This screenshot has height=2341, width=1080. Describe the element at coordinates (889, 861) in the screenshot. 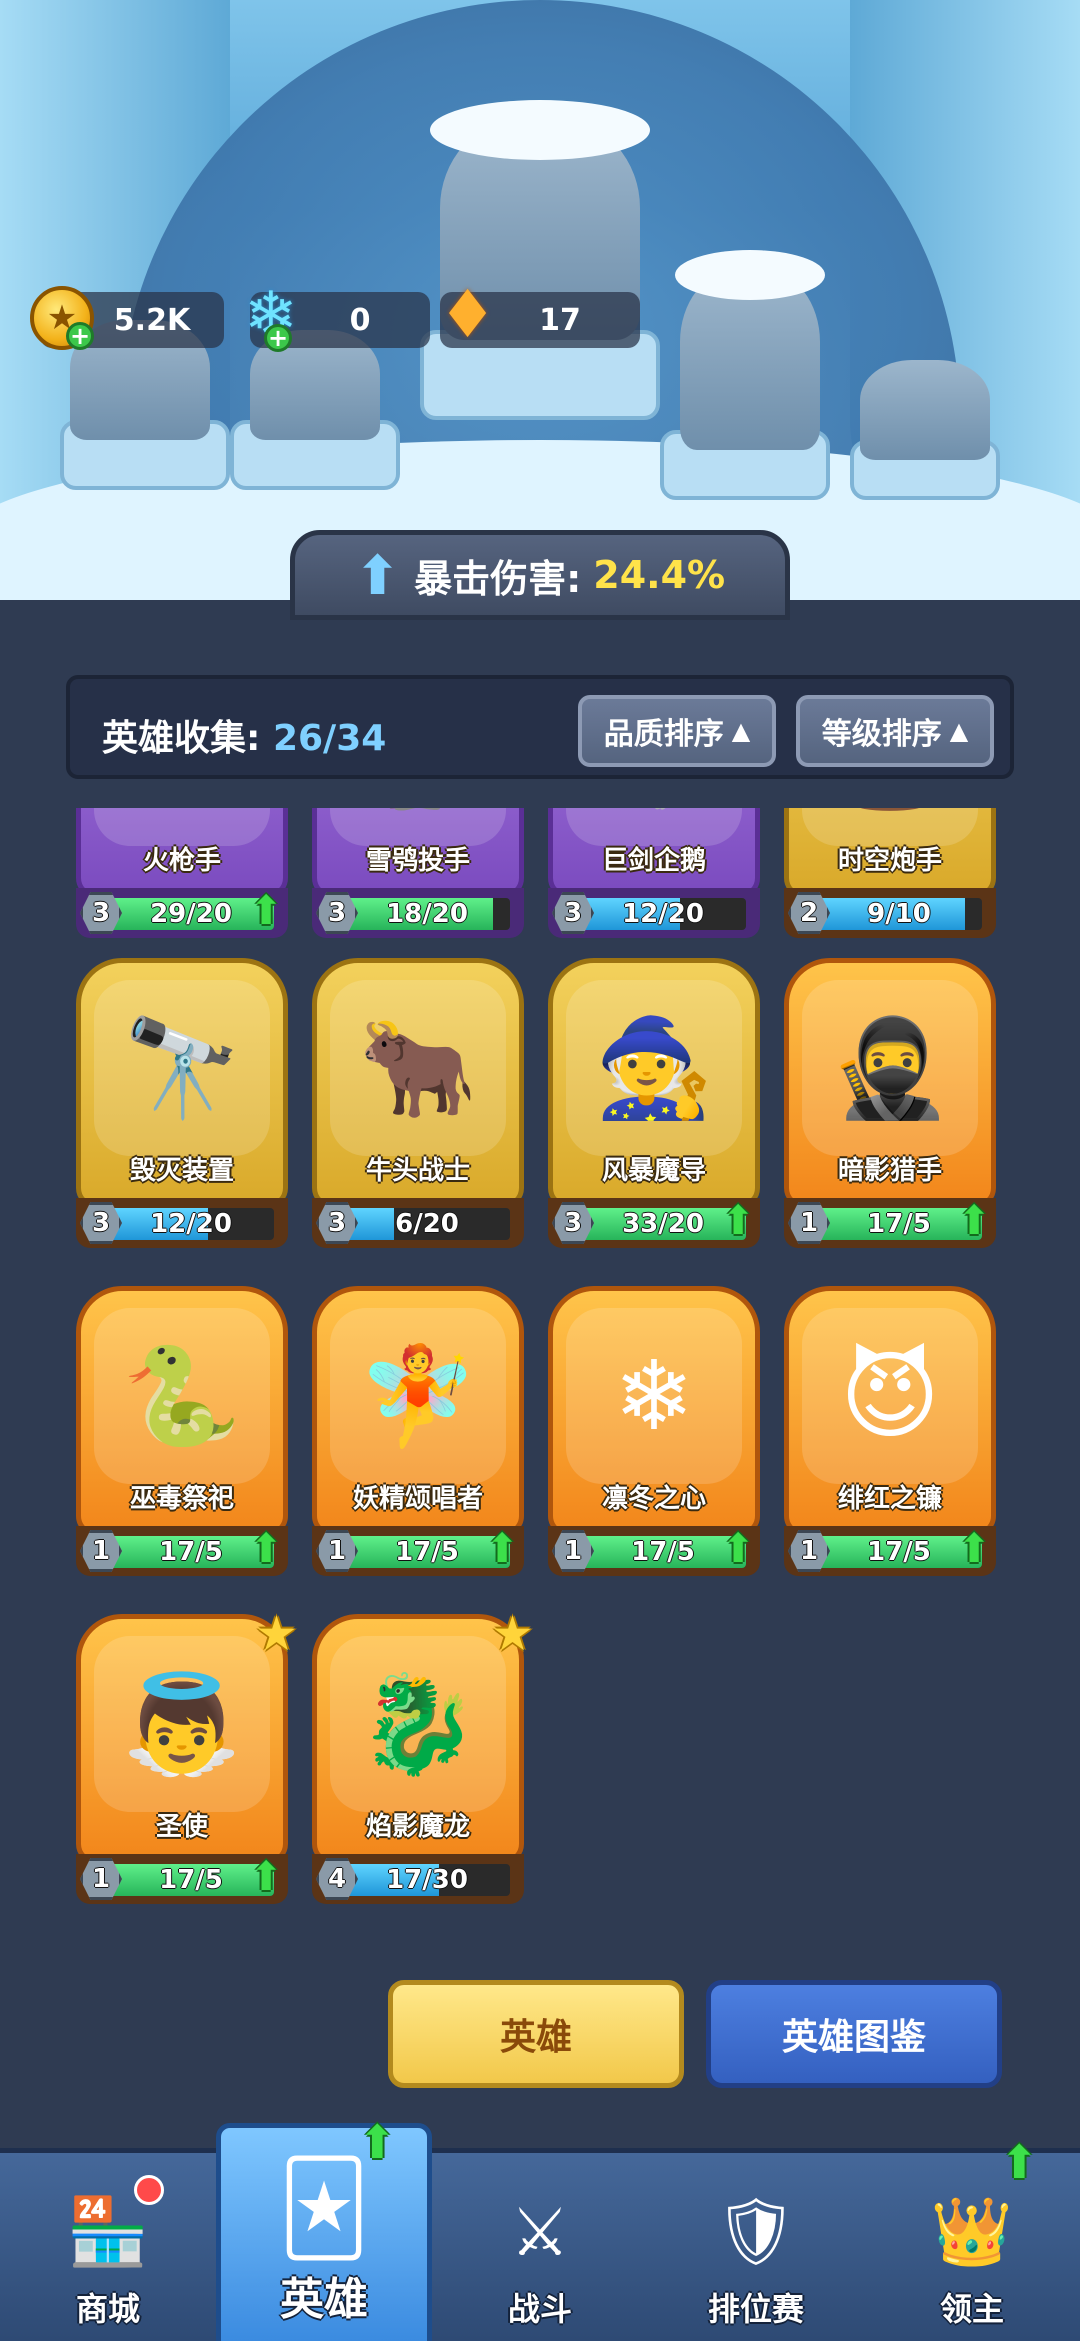

I see `hero-name: 时空炮手` at that location.